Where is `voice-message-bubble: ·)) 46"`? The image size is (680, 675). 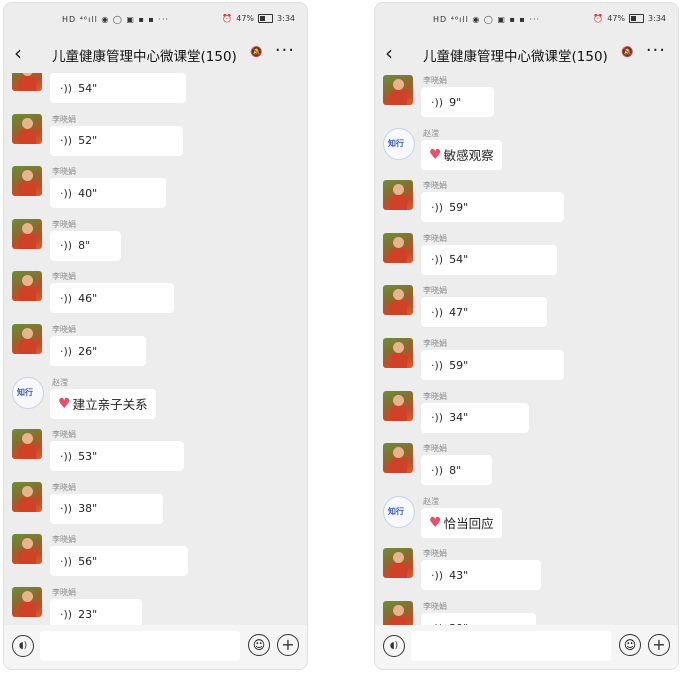 voice-message-bubble: ·)) 46" is located at coordinates (112, 298).